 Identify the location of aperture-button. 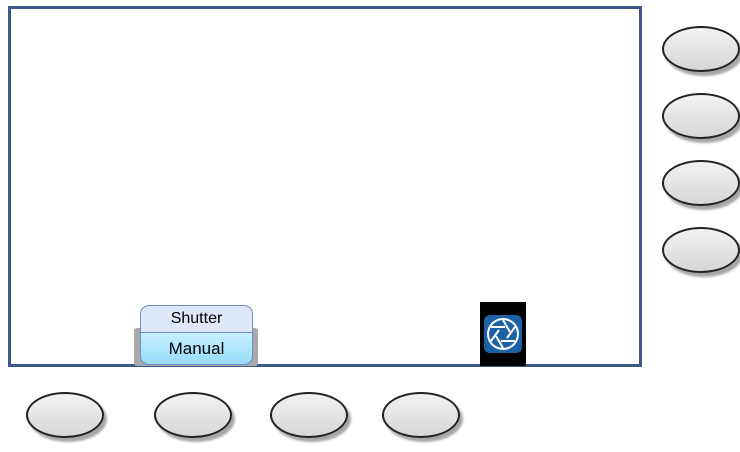
(503, 334).